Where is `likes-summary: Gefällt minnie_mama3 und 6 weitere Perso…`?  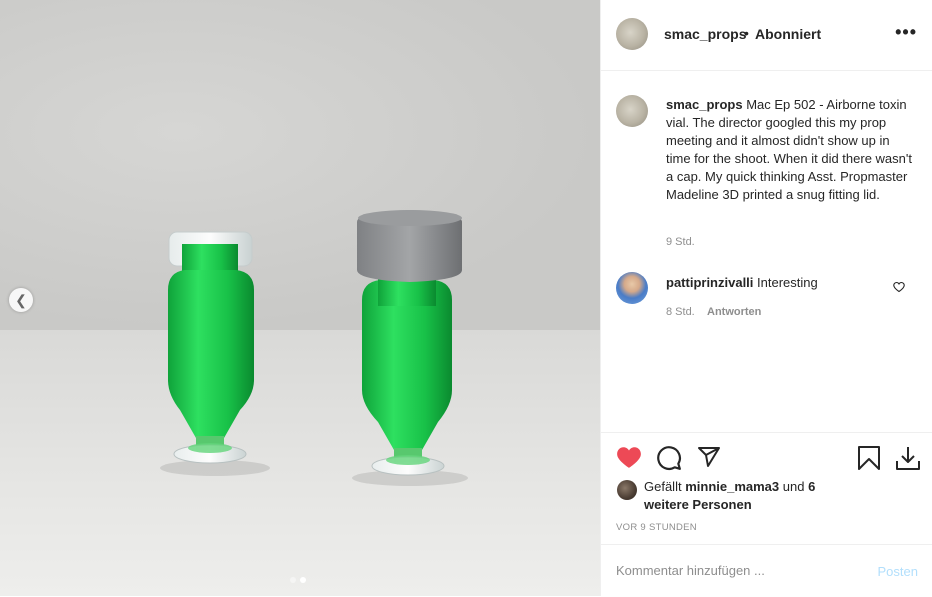 likes-summary: Gefällt minnie_mama3 und 6 weitere Perso… is located at coordinates (744, 496).